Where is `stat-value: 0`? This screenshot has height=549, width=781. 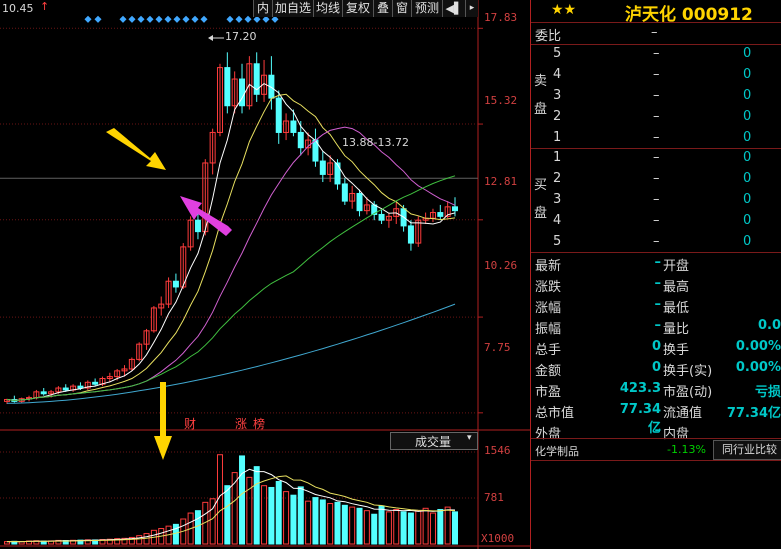
stat-value: 0 is located at coordinates (656, 367).